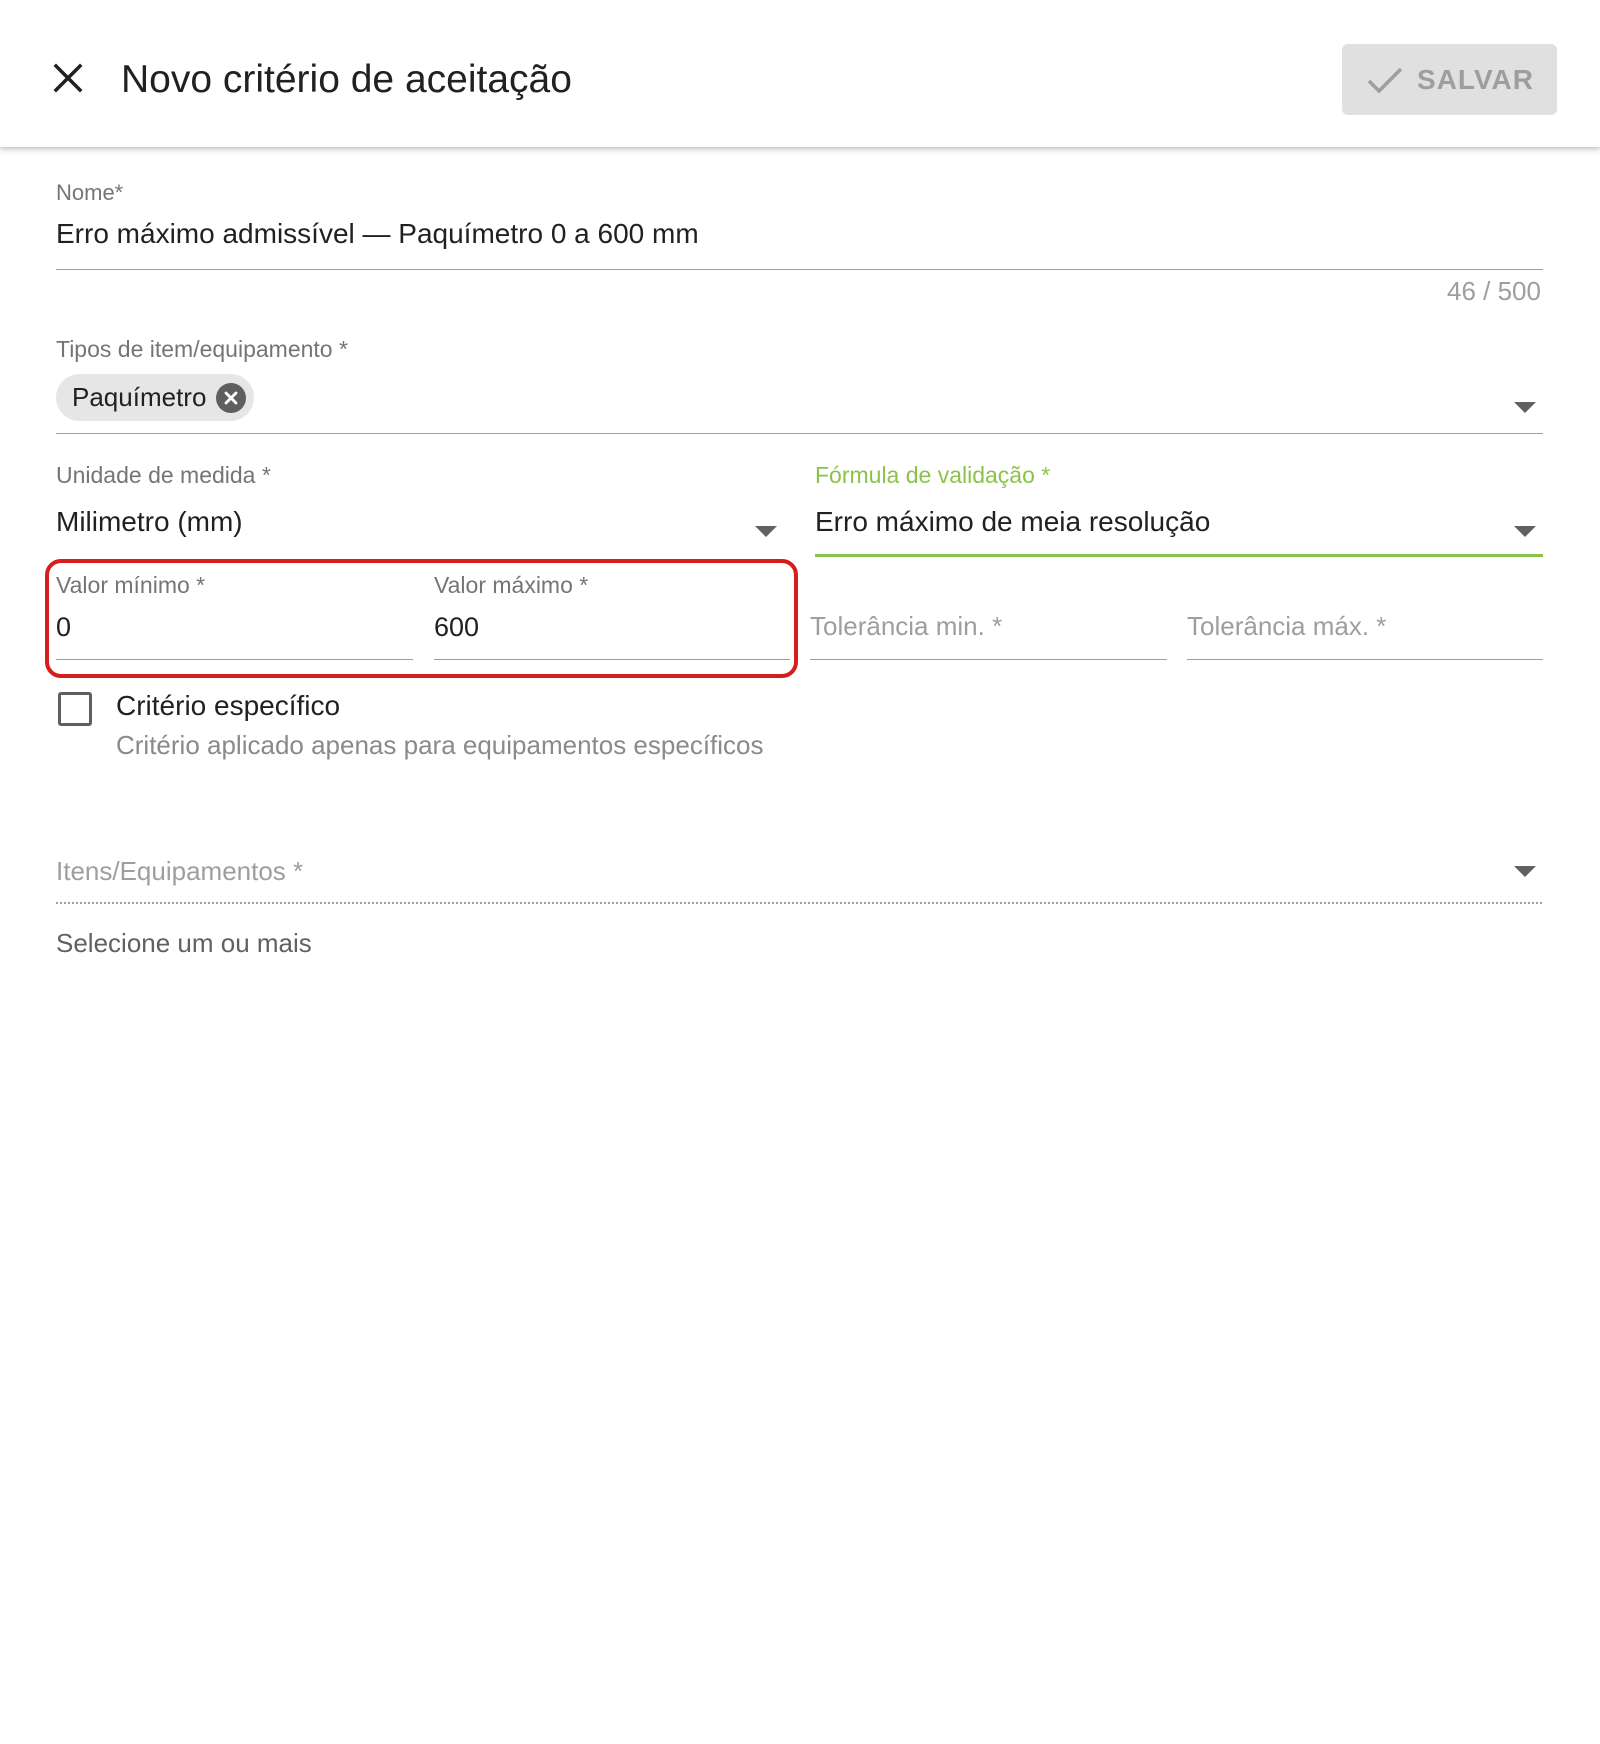 This screenshot has height=1744, width=1600. What do you see at coordinates (1494, 291) in the screenshot?
I see `name-char-counter: 46 / 500` at bounding box center [1494, 291].